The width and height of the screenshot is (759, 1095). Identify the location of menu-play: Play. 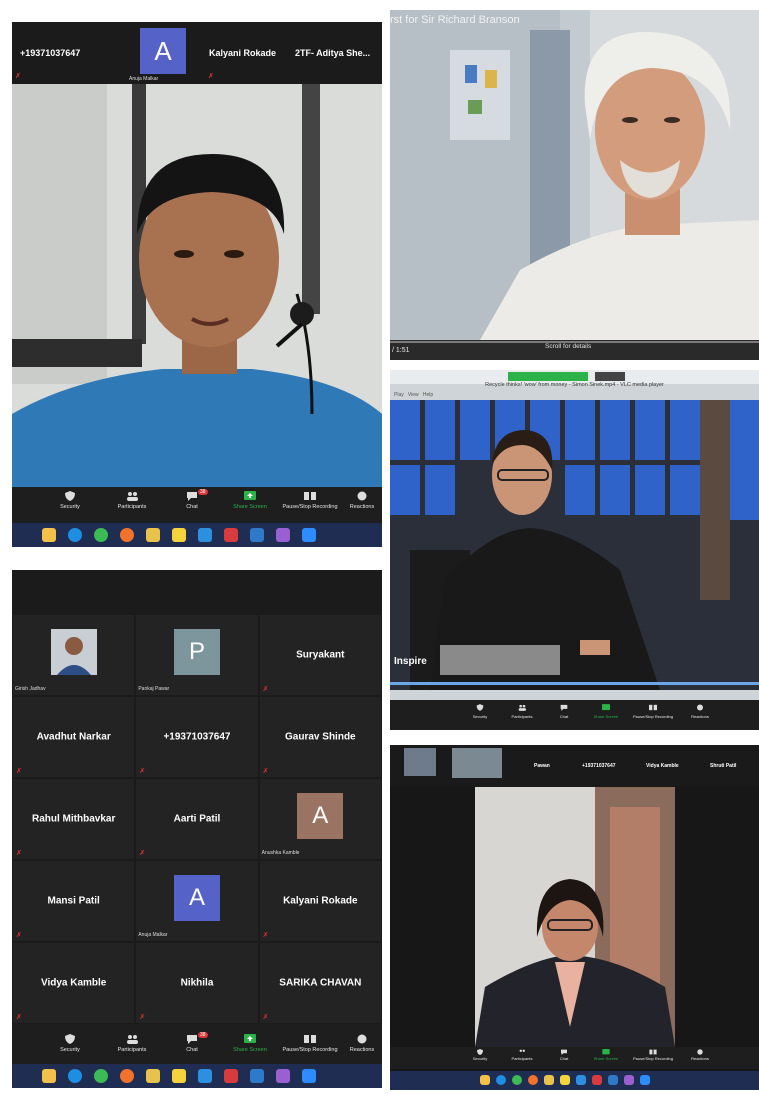
(399, 395).